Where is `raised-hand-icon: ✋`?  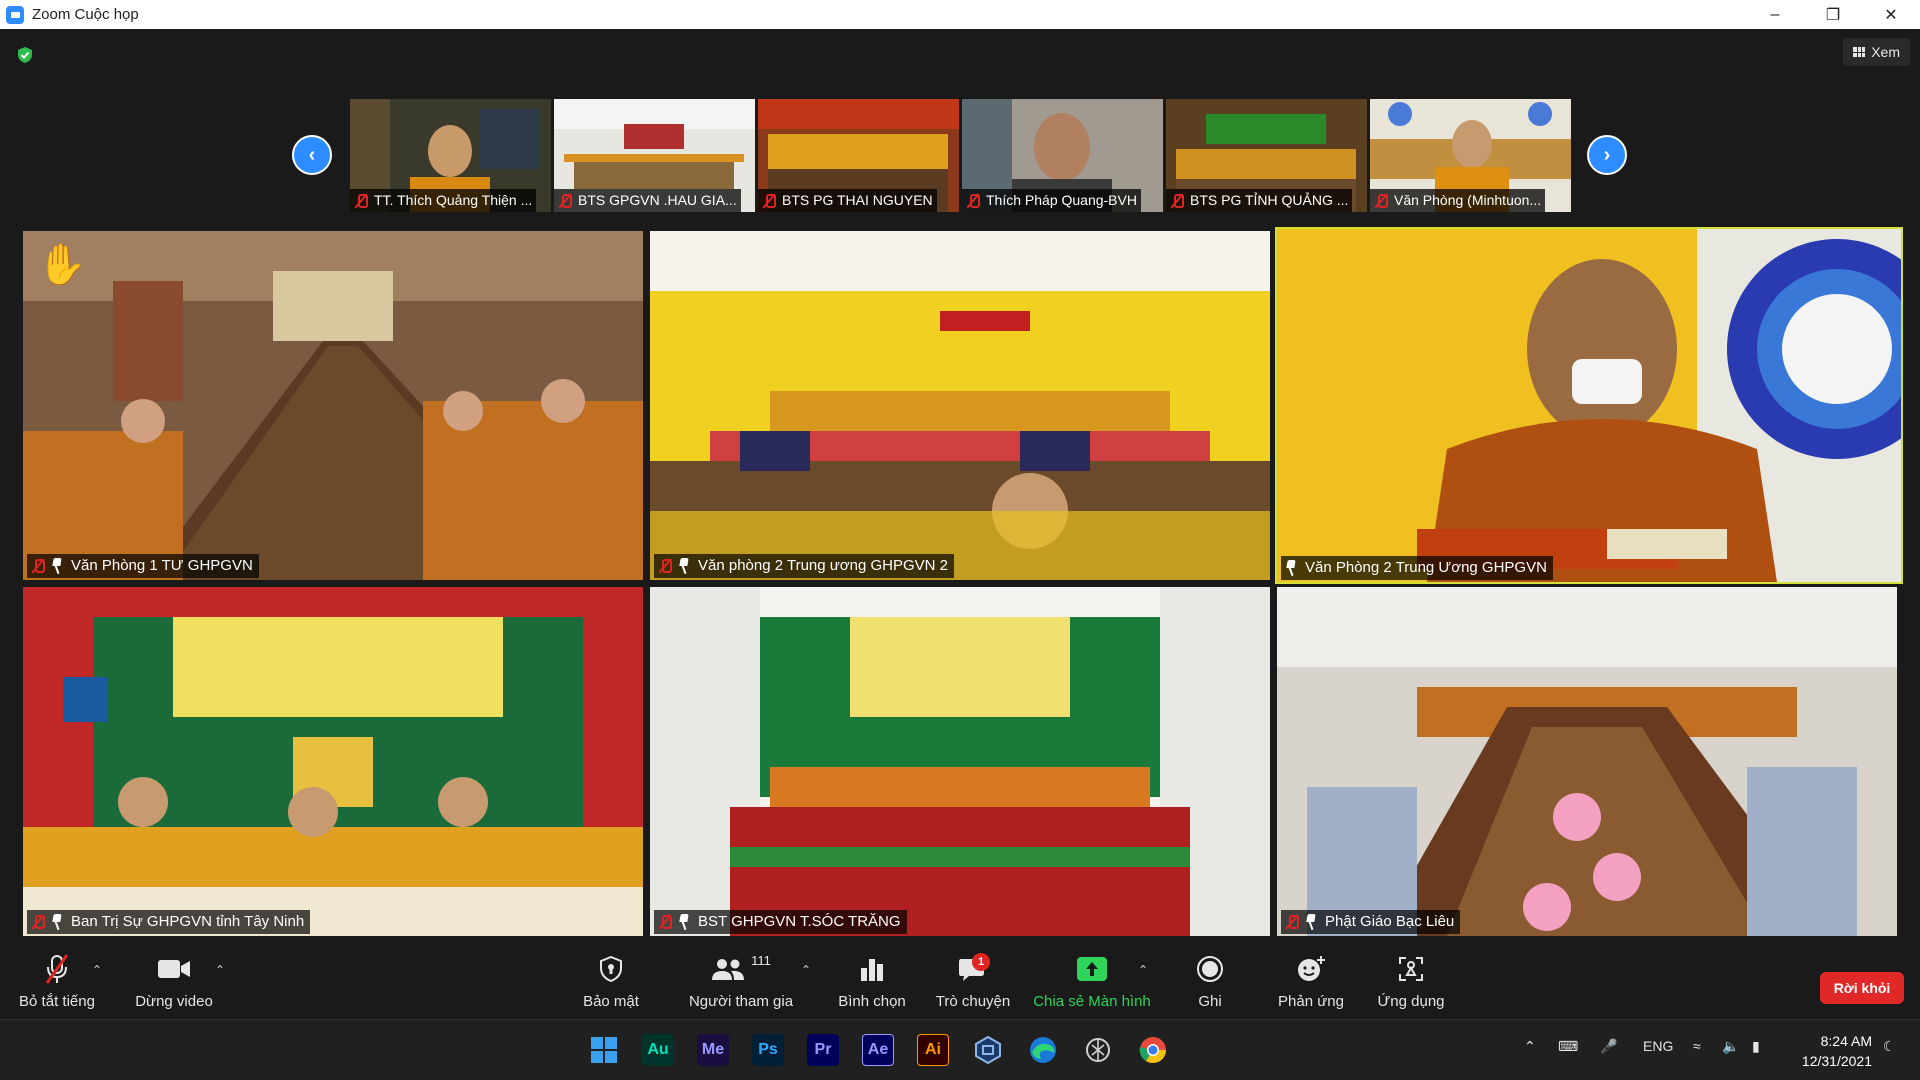 raised-hand-icon: ✋ is located at coordinates (62, 265).